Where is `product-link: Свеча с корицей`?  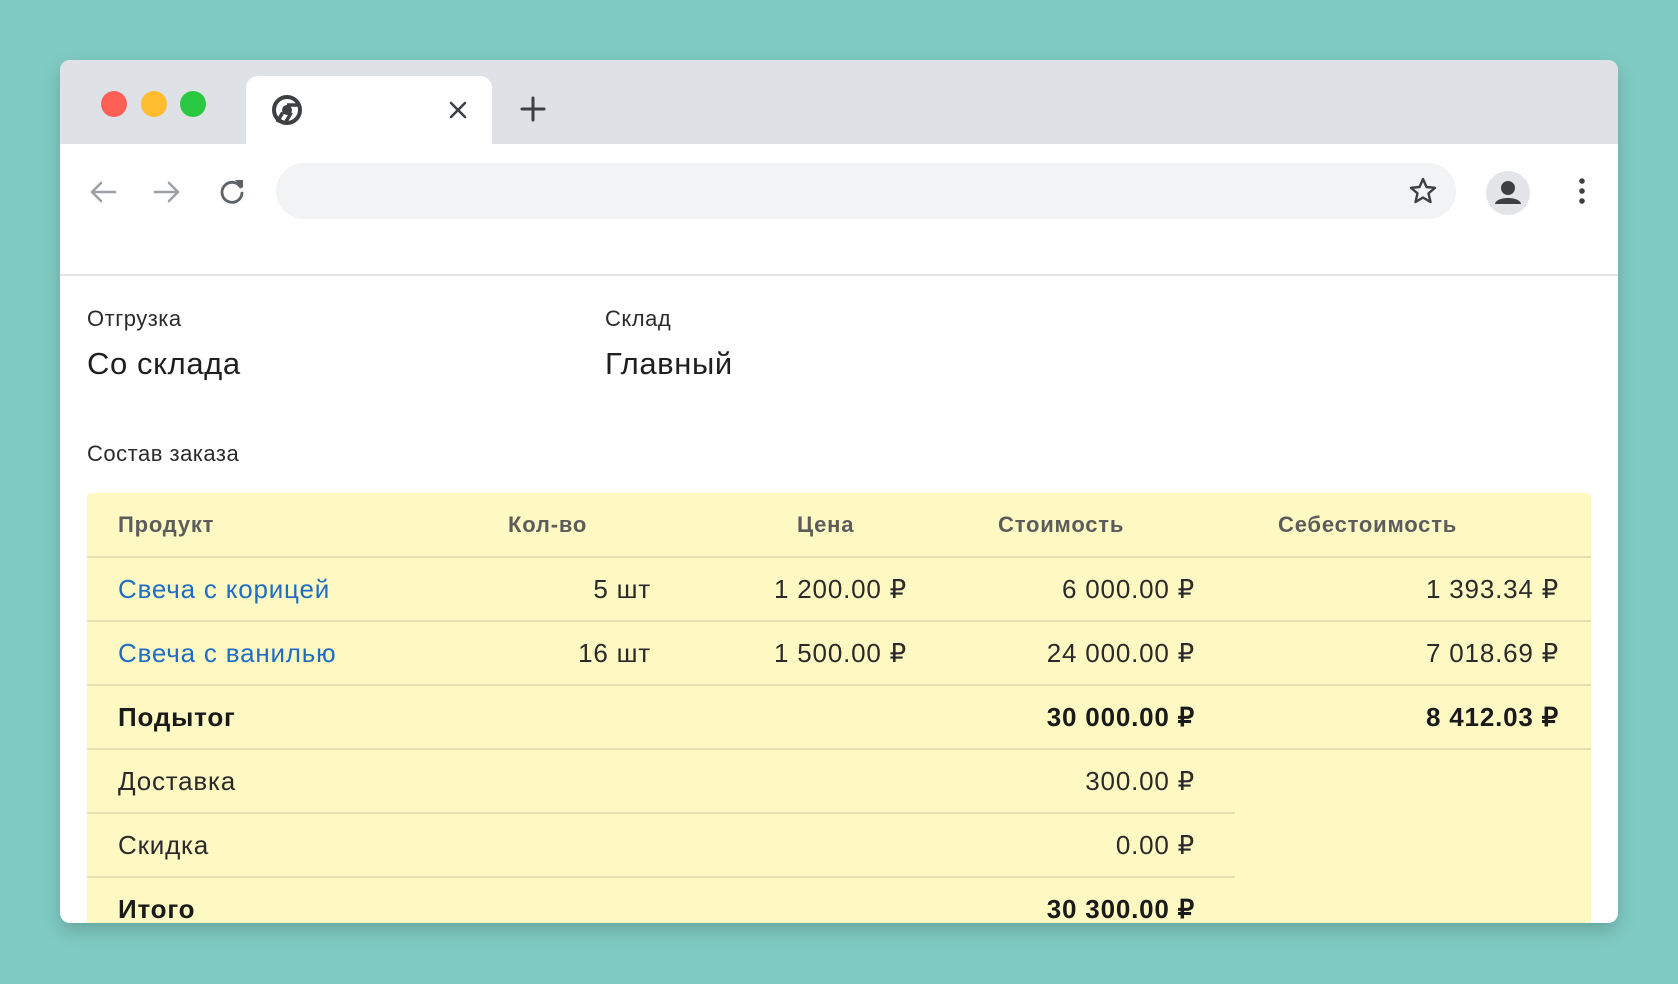 product-link: Свеча с корицей is located at coordinates (224, 589).